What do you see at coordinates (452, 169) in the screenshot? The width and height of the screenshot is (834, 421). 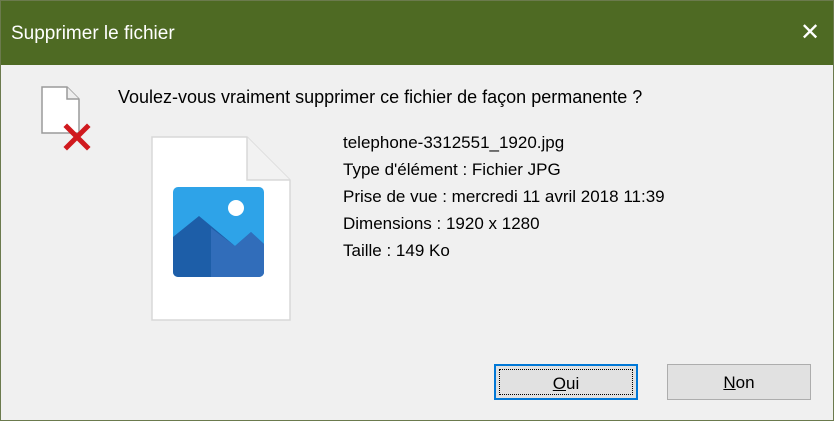 I see `file-type: Type d'élément : Fichier JPG` at bounding box center [452, 169].